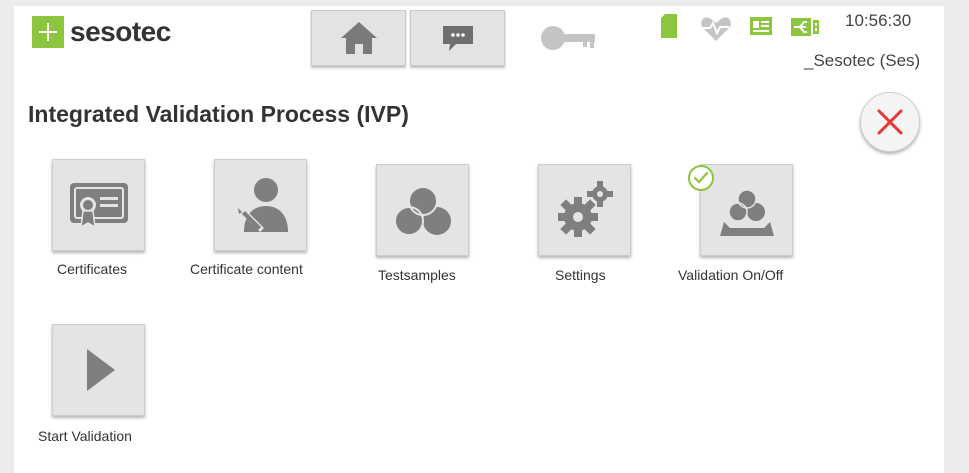  I want to click on certificate-icon, so click(98, 206).